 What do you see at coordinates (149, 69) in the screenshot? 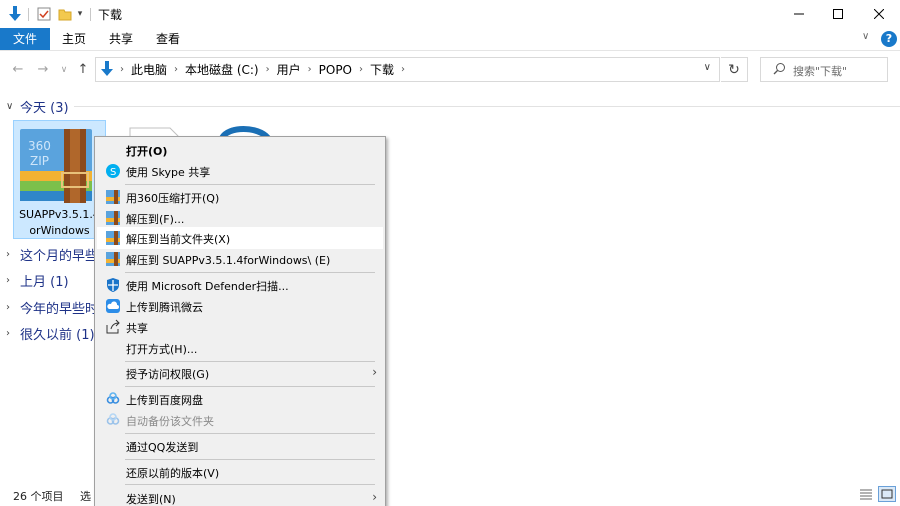
I see `breadcrumb-this-pc: 此电脑` at bounding box center [149, 69].